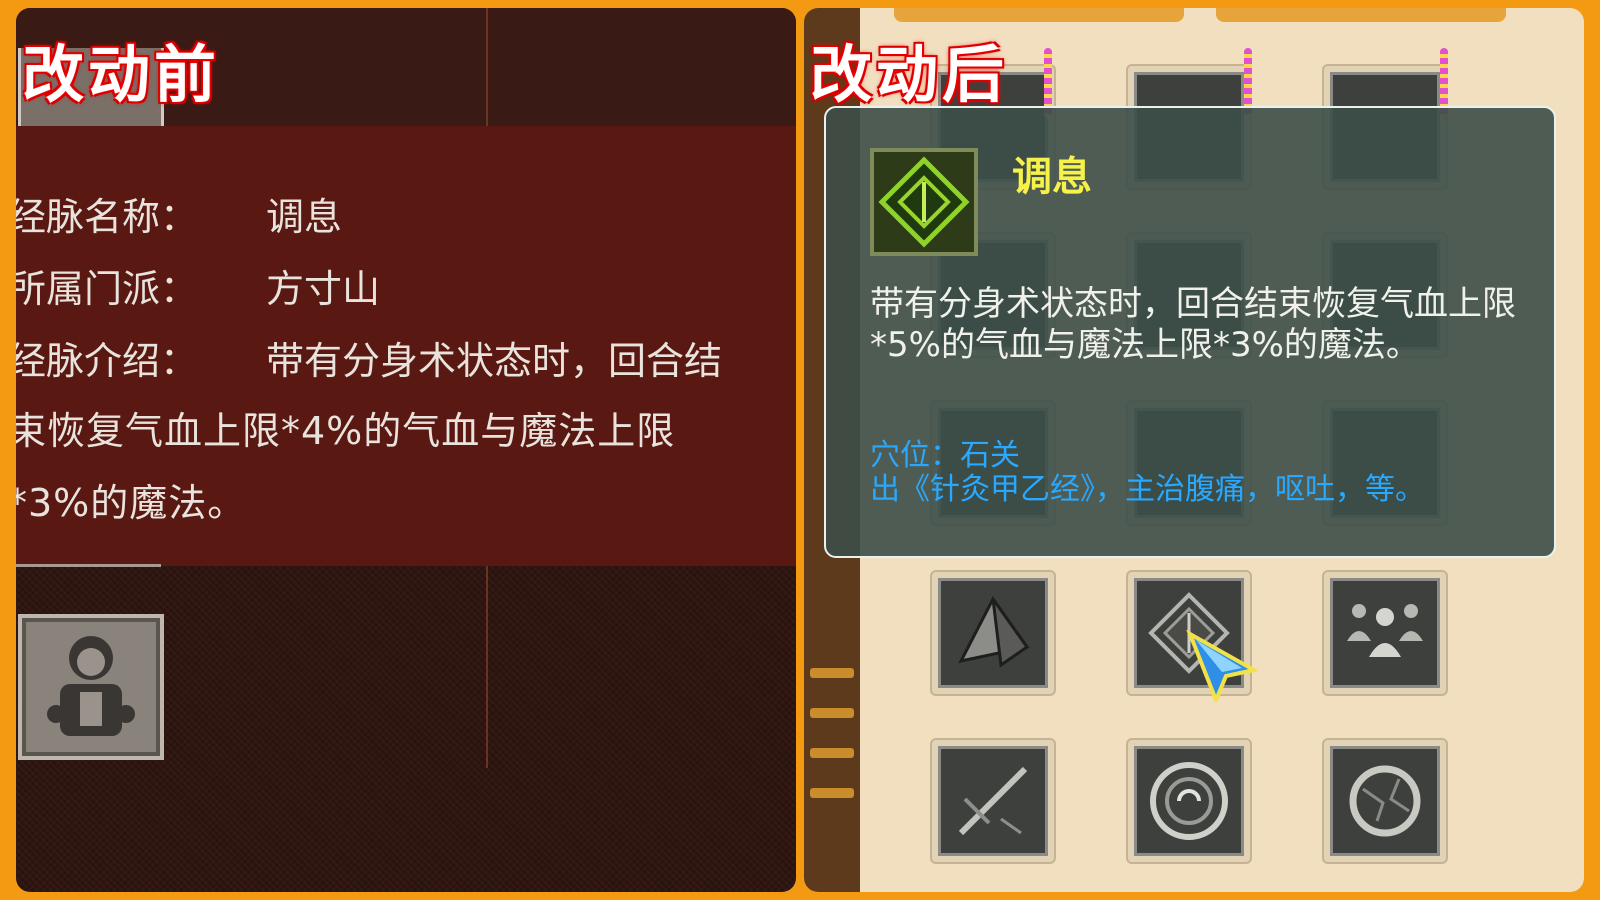 The height and width of the screenshot is (900, 1600). I want to click on meditating-monks-icon, so click(1385, 630).